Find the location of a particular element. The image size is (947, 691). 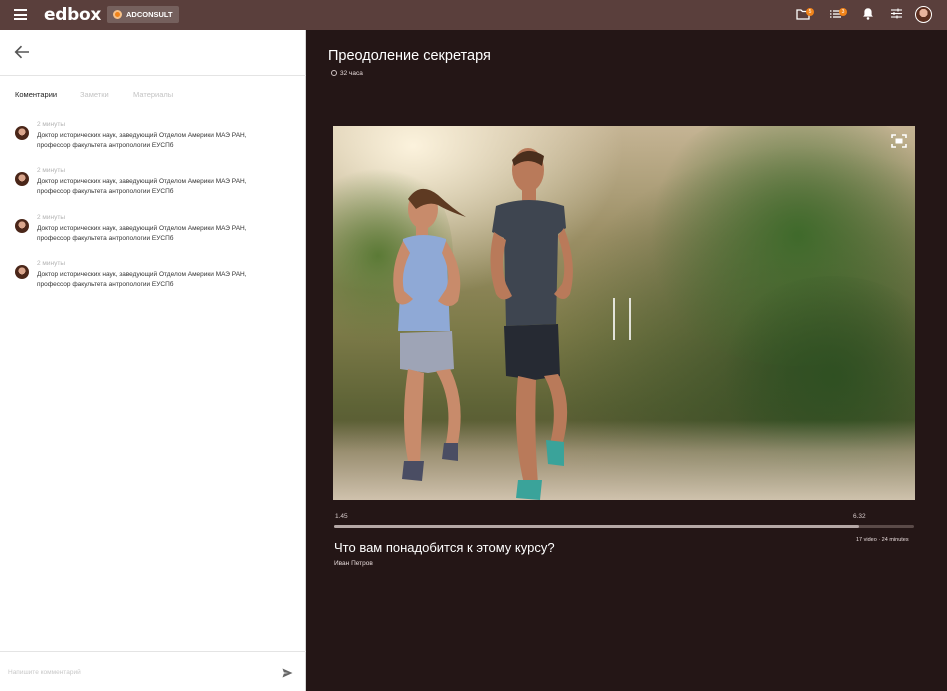

fullscreen-icon is located at coordinates (899, 141).